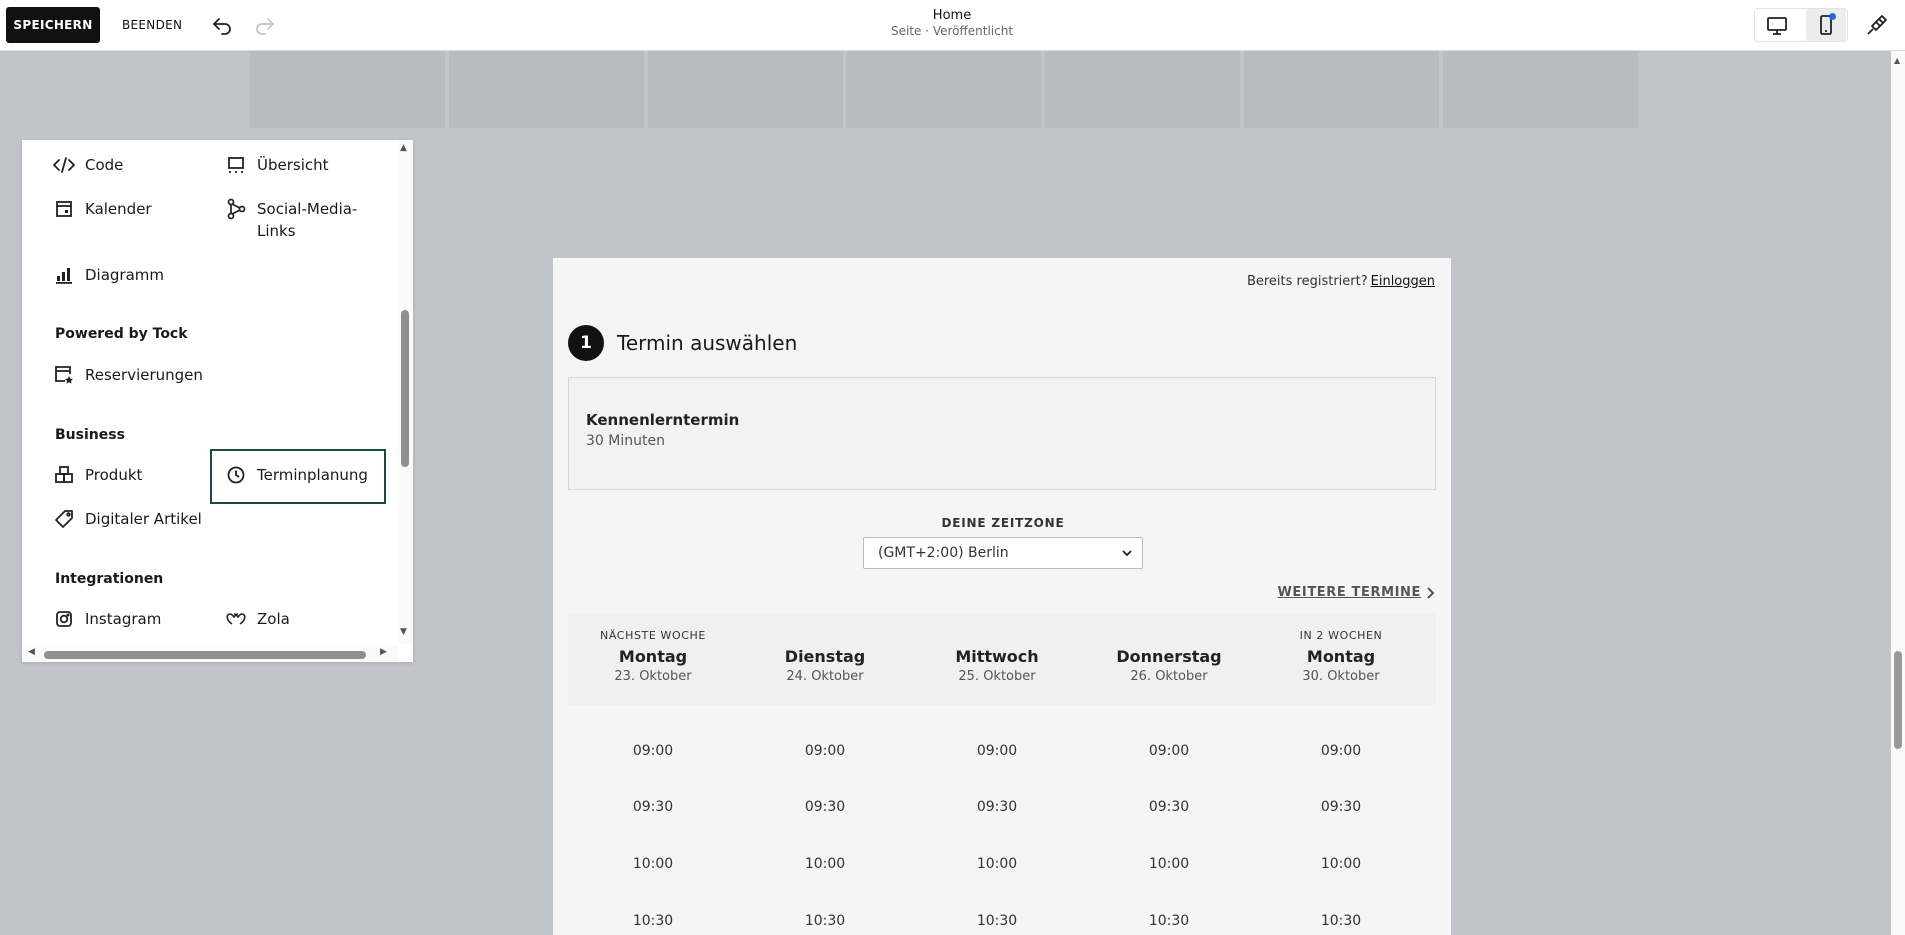 This screenshot has width=1905, height=935. I want to click on section-heading-integrations: Integrationen, so click(109, 579).